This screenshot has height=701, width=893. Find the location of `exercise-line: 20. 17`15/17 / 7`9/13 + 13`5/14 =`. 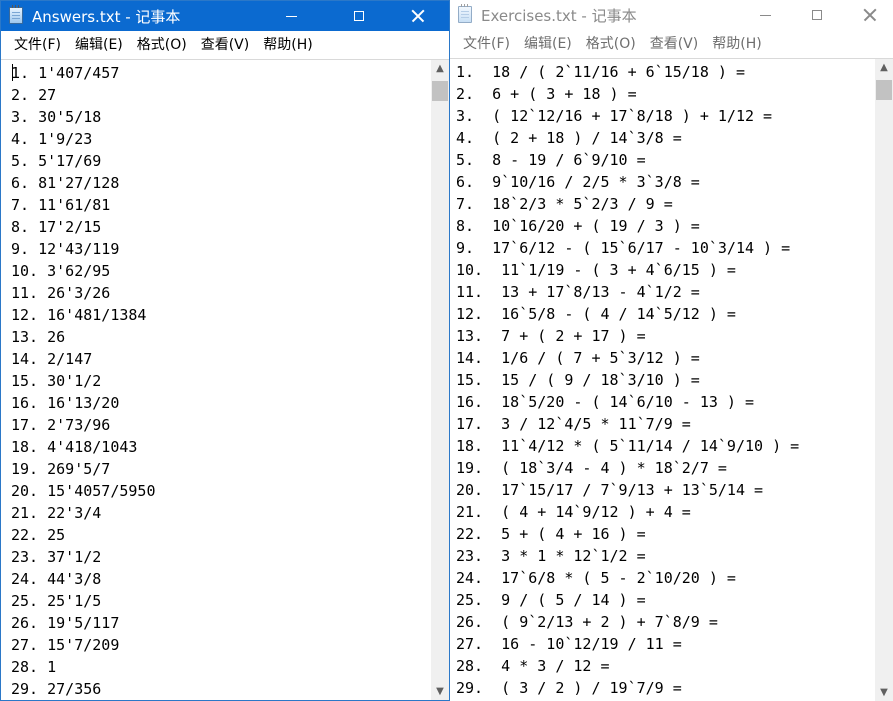

exercise-line: 20. 17`15/17 / 7`9/13 + 13`5/14 = is located at coordinates (610, 490).